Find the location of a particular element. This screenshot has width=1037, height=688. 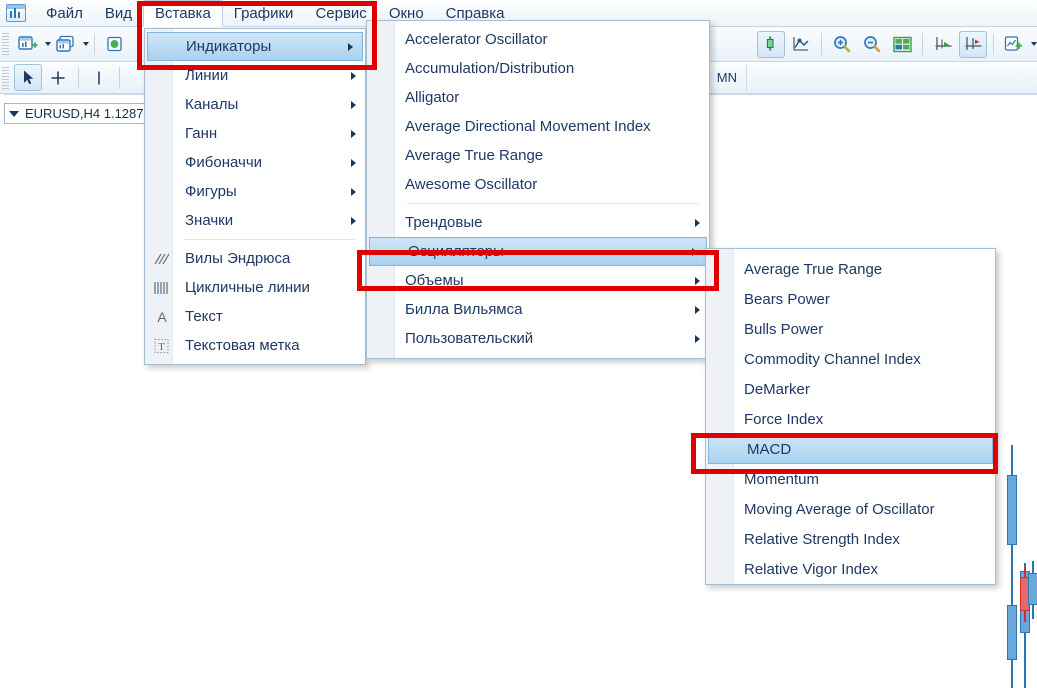

menu-item-accumulation-distribution: Accumulation/Distribution is located at coordinates (538, 68).